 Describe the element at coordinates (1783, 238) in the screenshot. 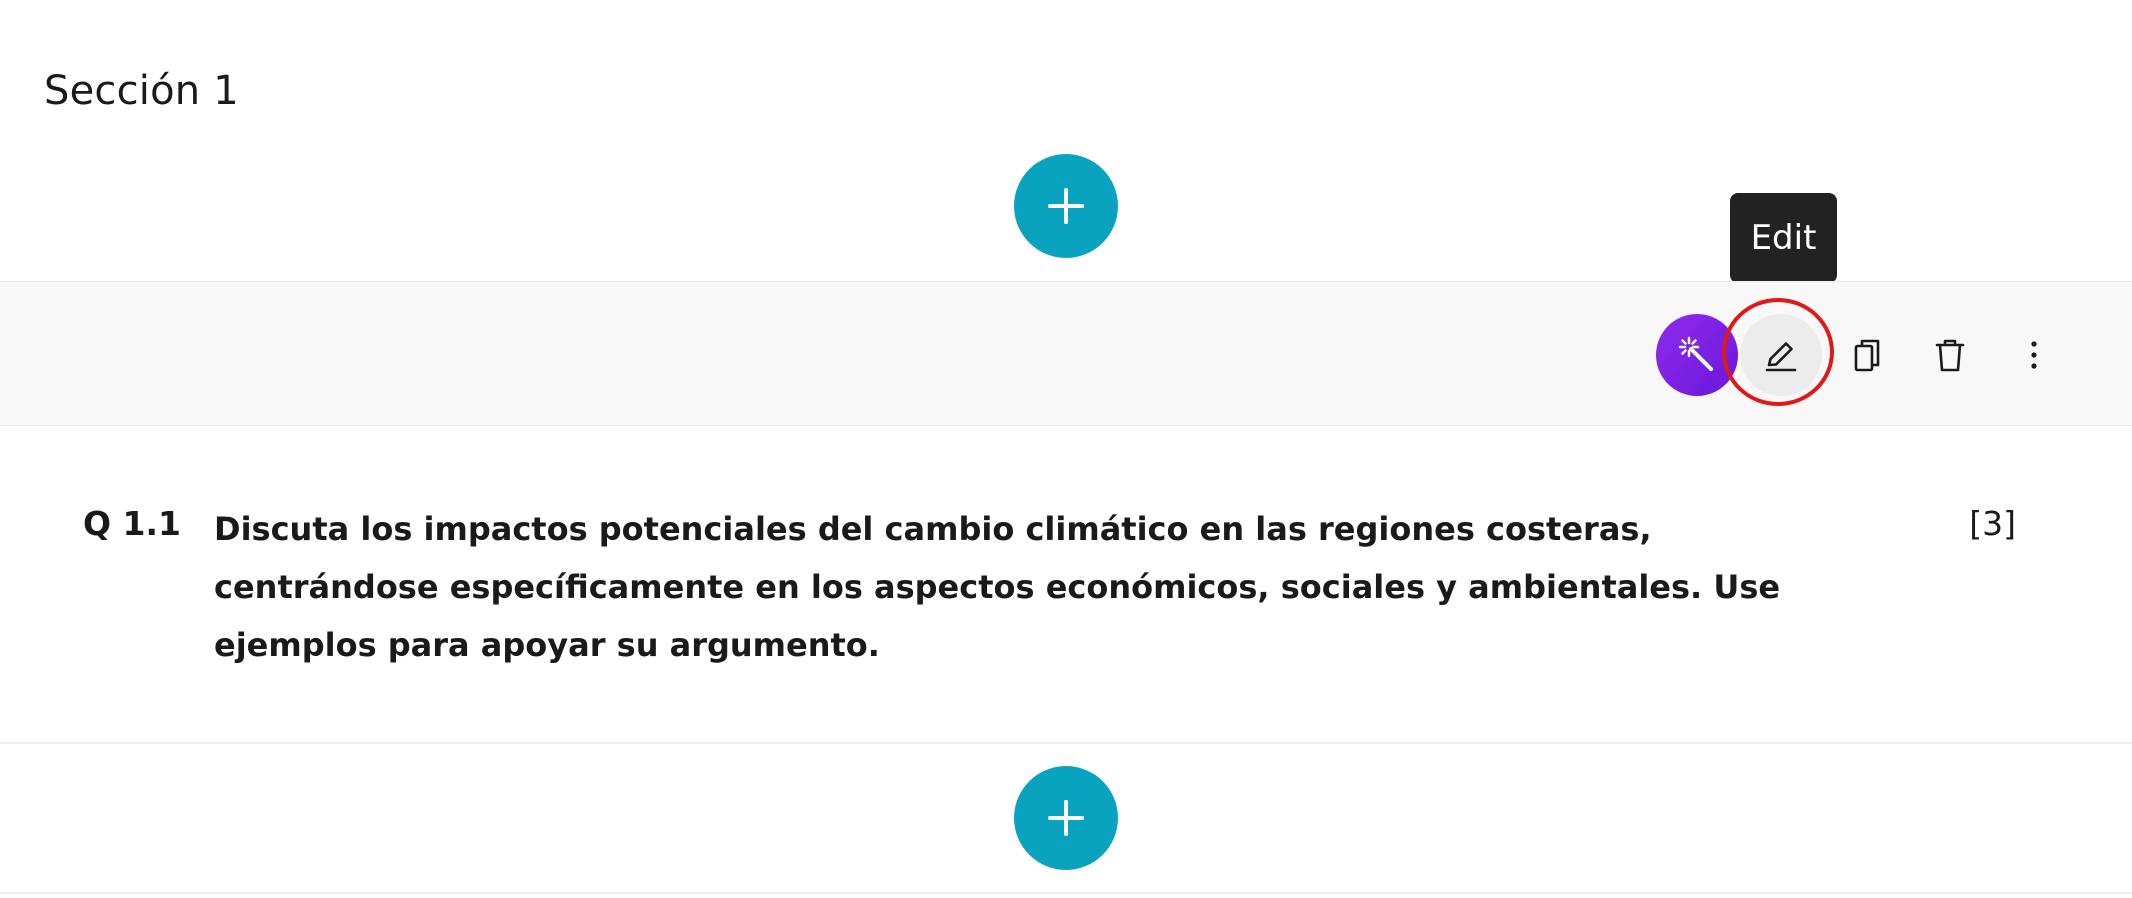

I see `edit-tooltip: Edit` at that location.